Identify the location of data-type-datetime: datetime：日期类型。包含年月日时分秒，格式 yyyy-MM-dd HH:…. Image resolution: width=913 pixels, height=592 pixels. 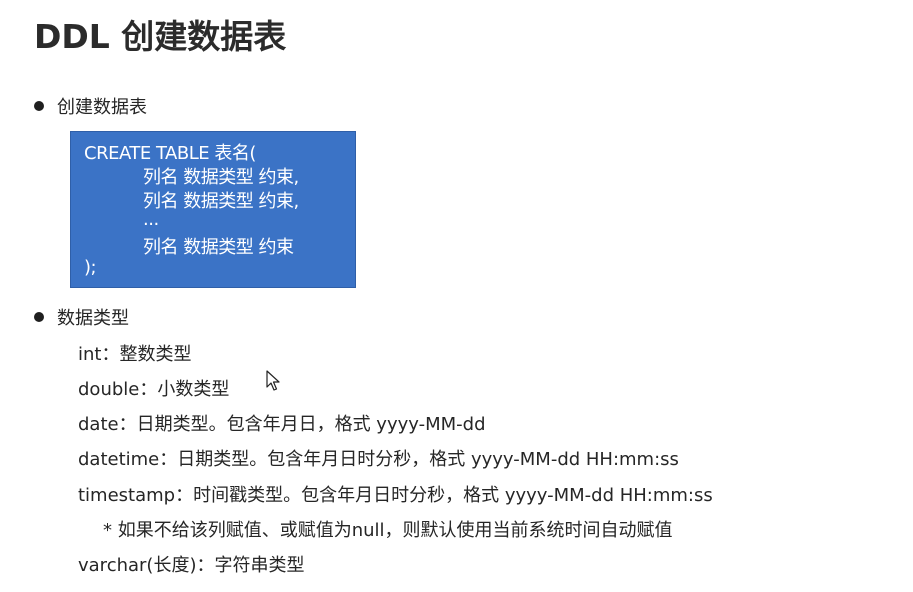
(378, 459).